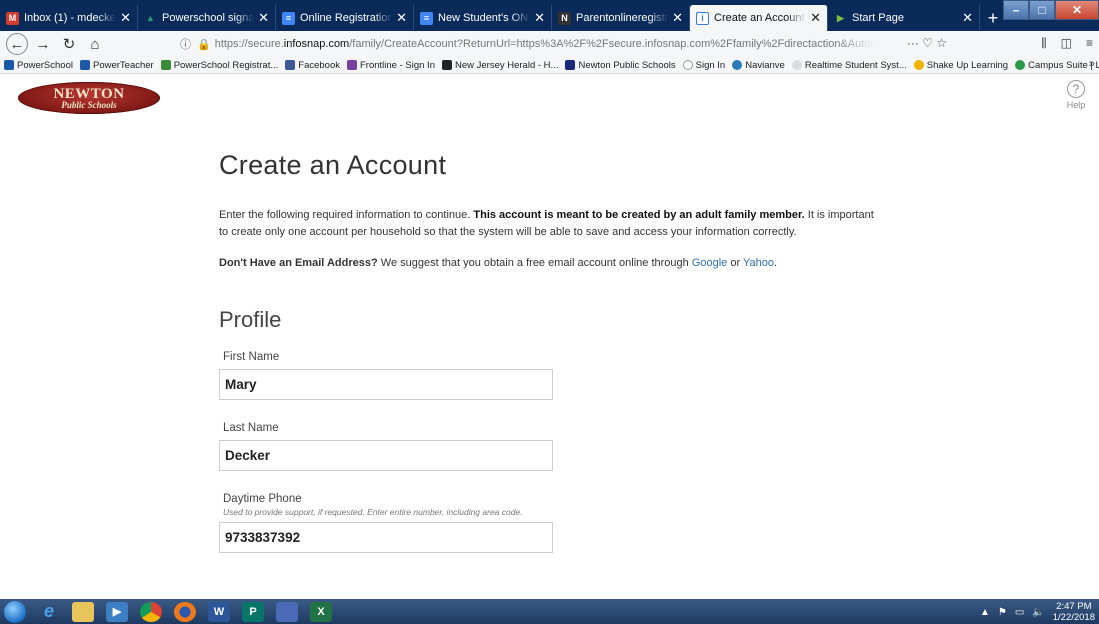 The height and width of the screenshot is (624, 1099). What do you see at coordinates (703, 65) in the screenshot?
I see `bookmark-sign-in: Sign In` at bounding box center [703, 65].